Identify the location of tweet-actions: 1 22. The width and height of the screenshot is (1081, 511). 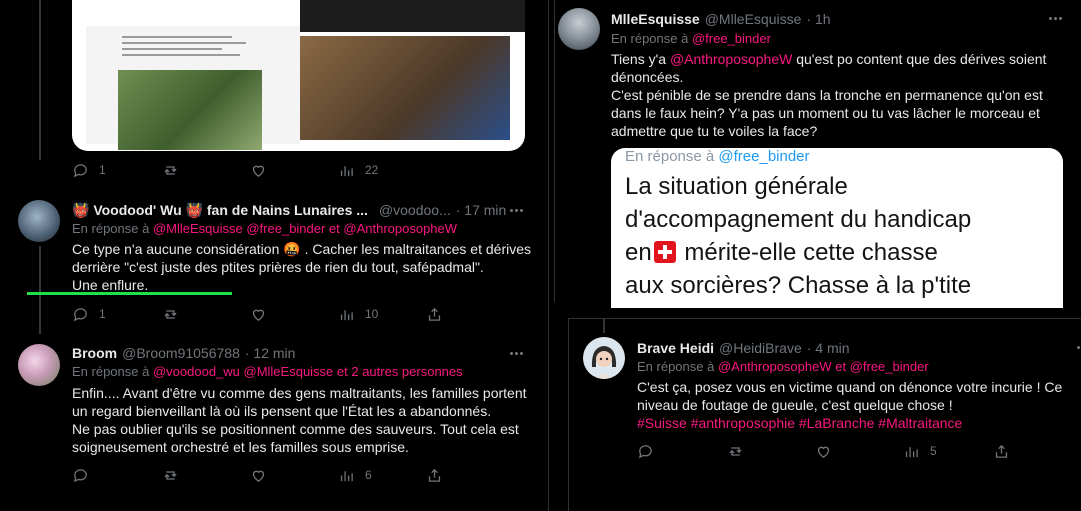
(262, 170).